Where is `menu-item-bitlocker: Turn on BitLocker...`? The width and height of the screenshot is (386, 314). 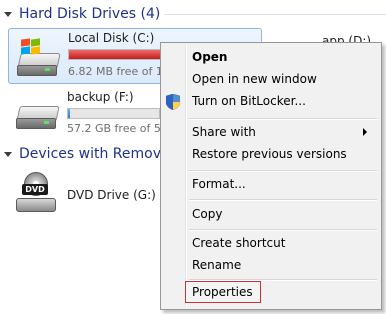
menu-item-bitlocker: Turn on BitLocker... is located at coordinates (249, 101).